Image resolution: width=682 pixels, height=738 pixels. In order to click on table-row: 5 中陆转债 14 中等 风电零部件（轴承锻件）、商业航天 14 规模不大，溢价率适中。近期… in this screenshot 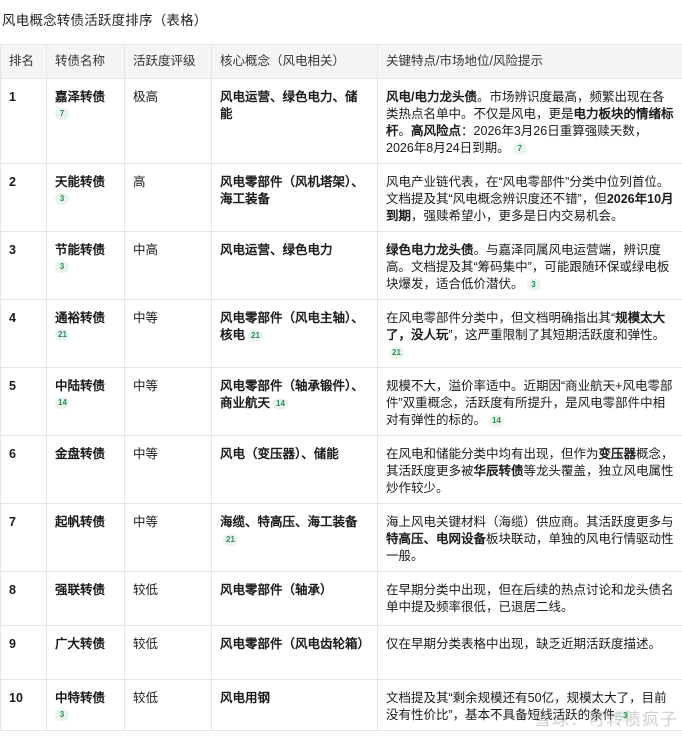, I will do `click(341, 401)`.